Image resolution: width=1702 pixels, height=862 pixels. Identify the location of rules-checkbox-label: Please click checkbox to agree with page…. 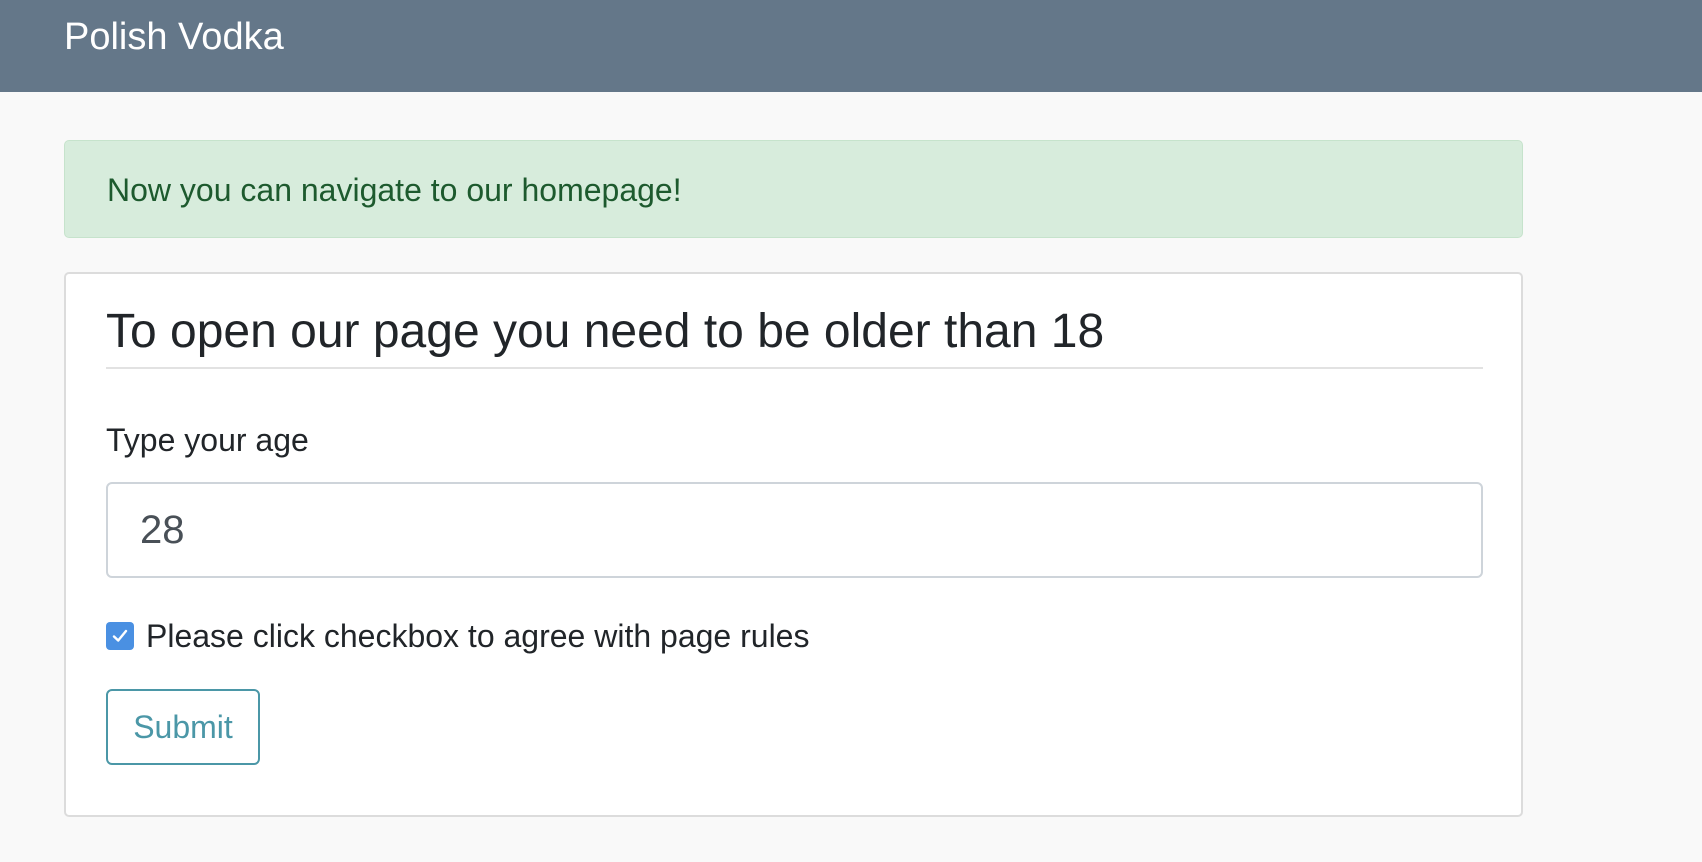
(477, 636).